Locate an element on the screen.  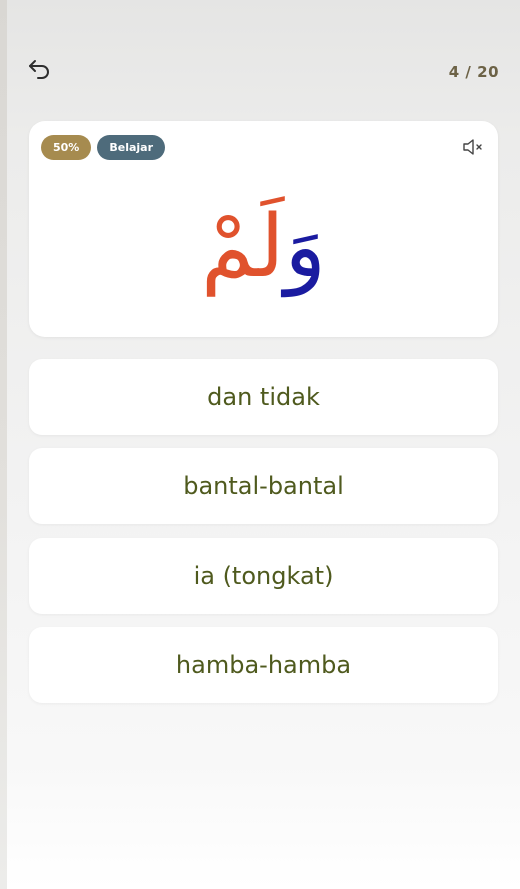
mode-badge: Belajar is located at coordinates (131, 147).